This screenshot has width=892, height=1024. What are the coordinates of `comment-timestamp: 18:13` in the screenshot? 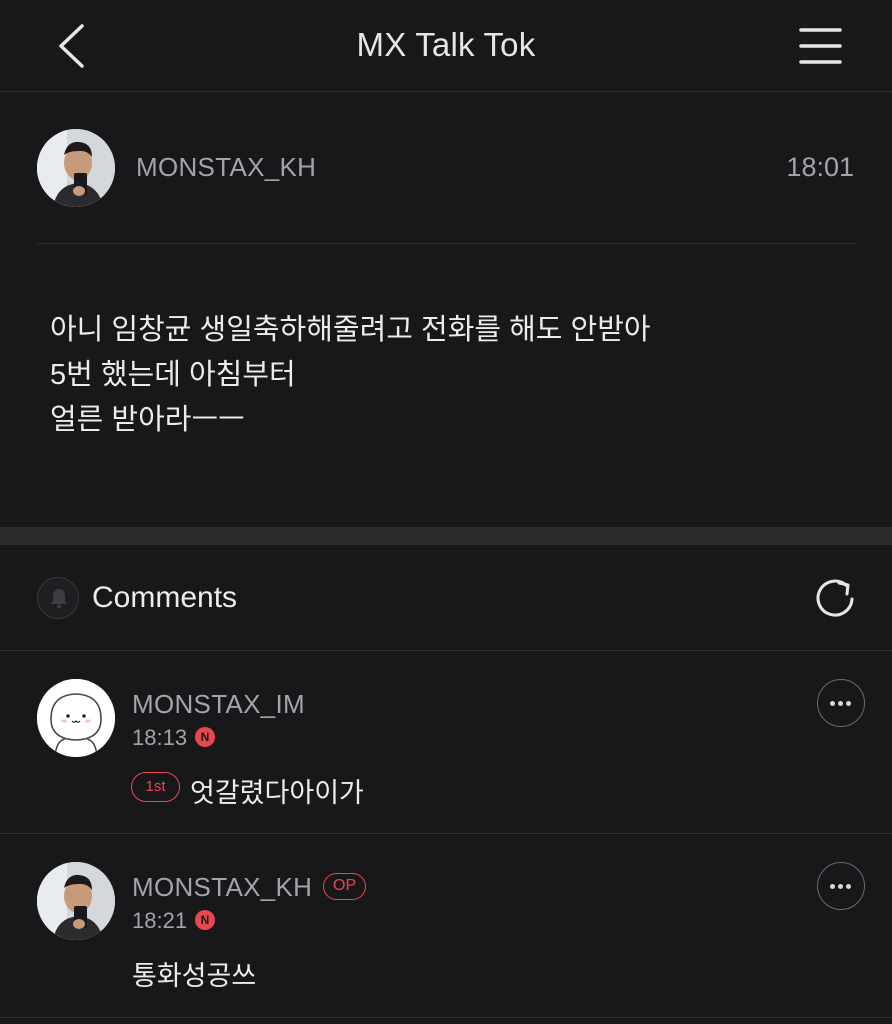 It's located at (160, 737).